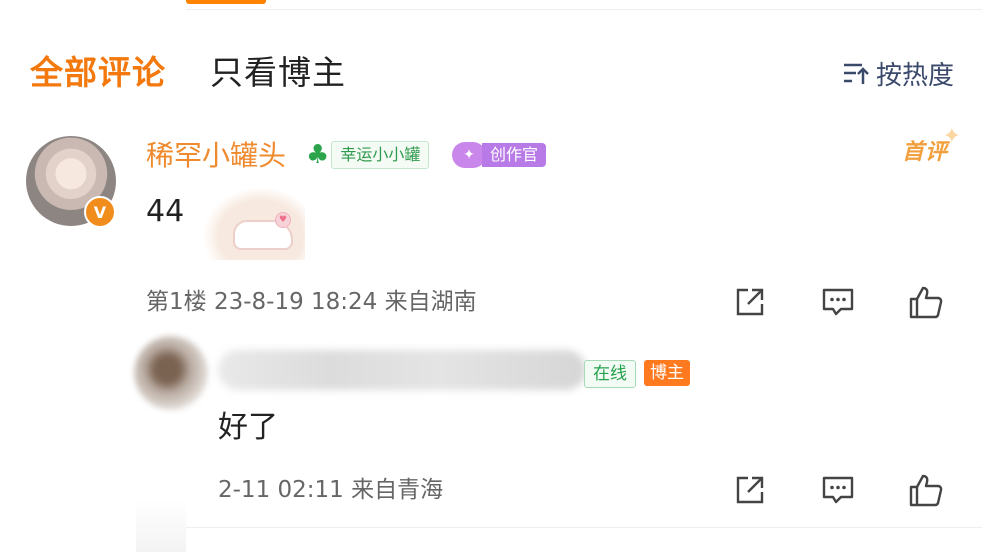  I want to click on clover-icon: ♣, so click(318, 155).